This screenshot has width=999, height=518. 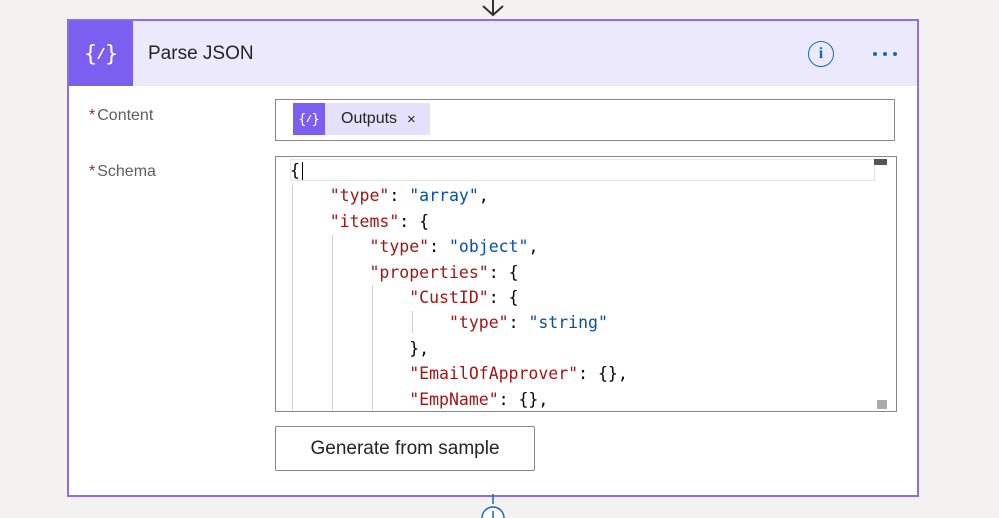 I want to click on text-cursor, so click(x=302, y=171).